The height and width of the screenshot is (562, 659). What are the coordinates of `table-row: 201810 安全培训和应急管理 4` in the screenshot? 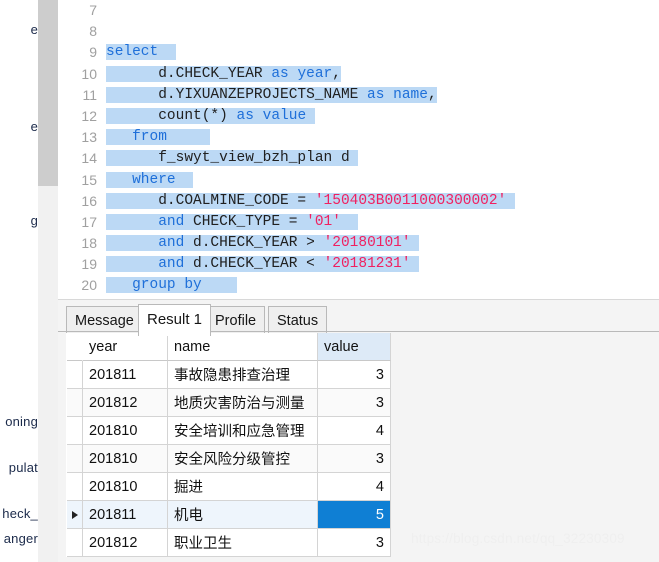 It's located at (229, 431).